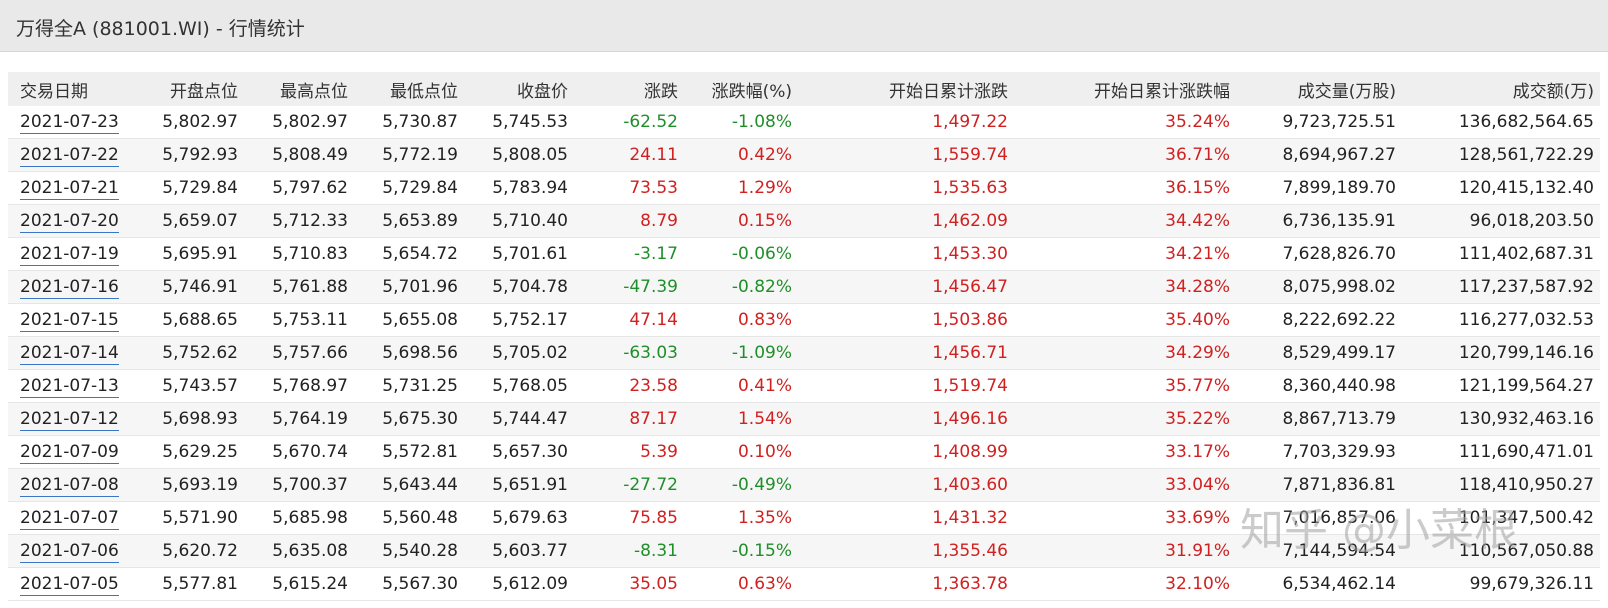 This screenshot has width=1608, height=608. What do you see at coordinates (1501, 221) in the screenshot?
I see `cell-amount: 96,018,203.50` at bounding box center [1501, 221].